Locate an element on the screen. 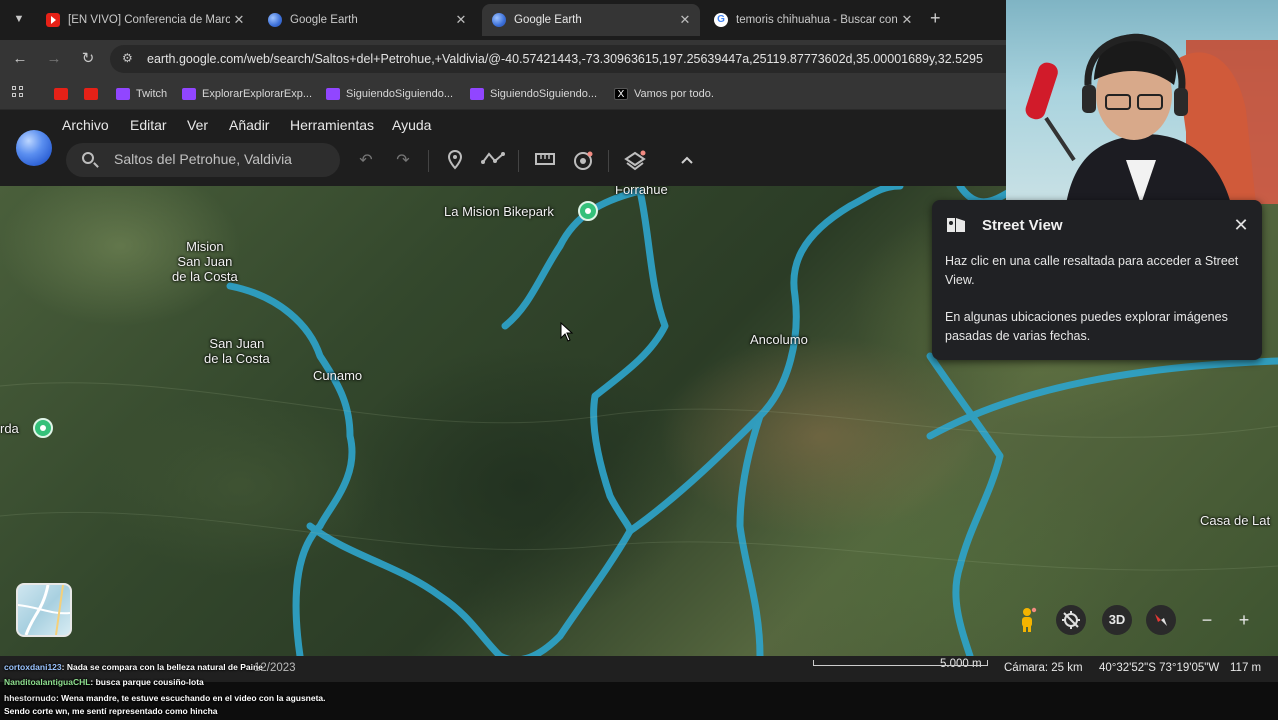 This screenshot has height=720, width=1278. tab-title: Google Earth is located at coordinates (324, 20).